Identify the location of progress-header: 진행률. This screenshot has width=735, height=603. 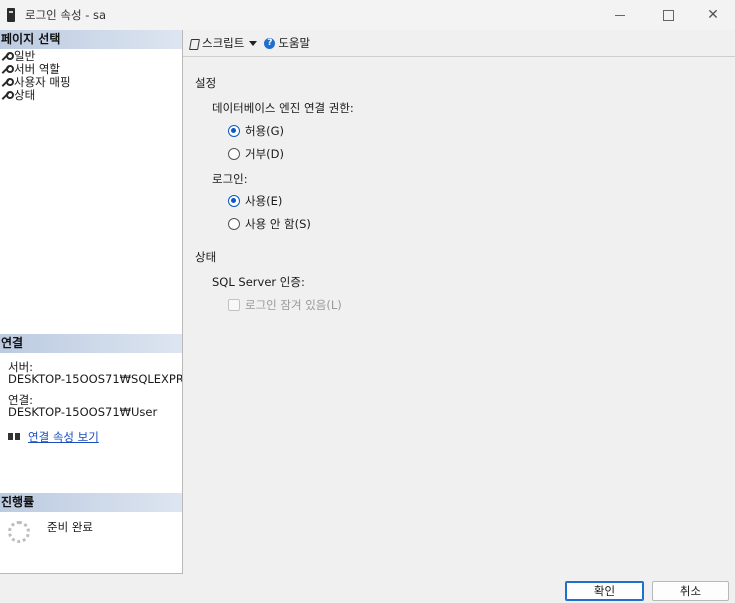
(91, 502).